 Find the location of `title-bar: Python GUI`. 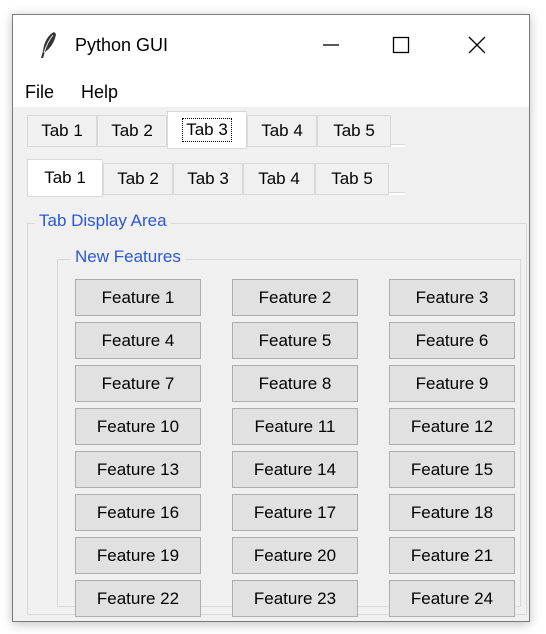

title-bar: Python GUI is located at coordinates (271, 45).